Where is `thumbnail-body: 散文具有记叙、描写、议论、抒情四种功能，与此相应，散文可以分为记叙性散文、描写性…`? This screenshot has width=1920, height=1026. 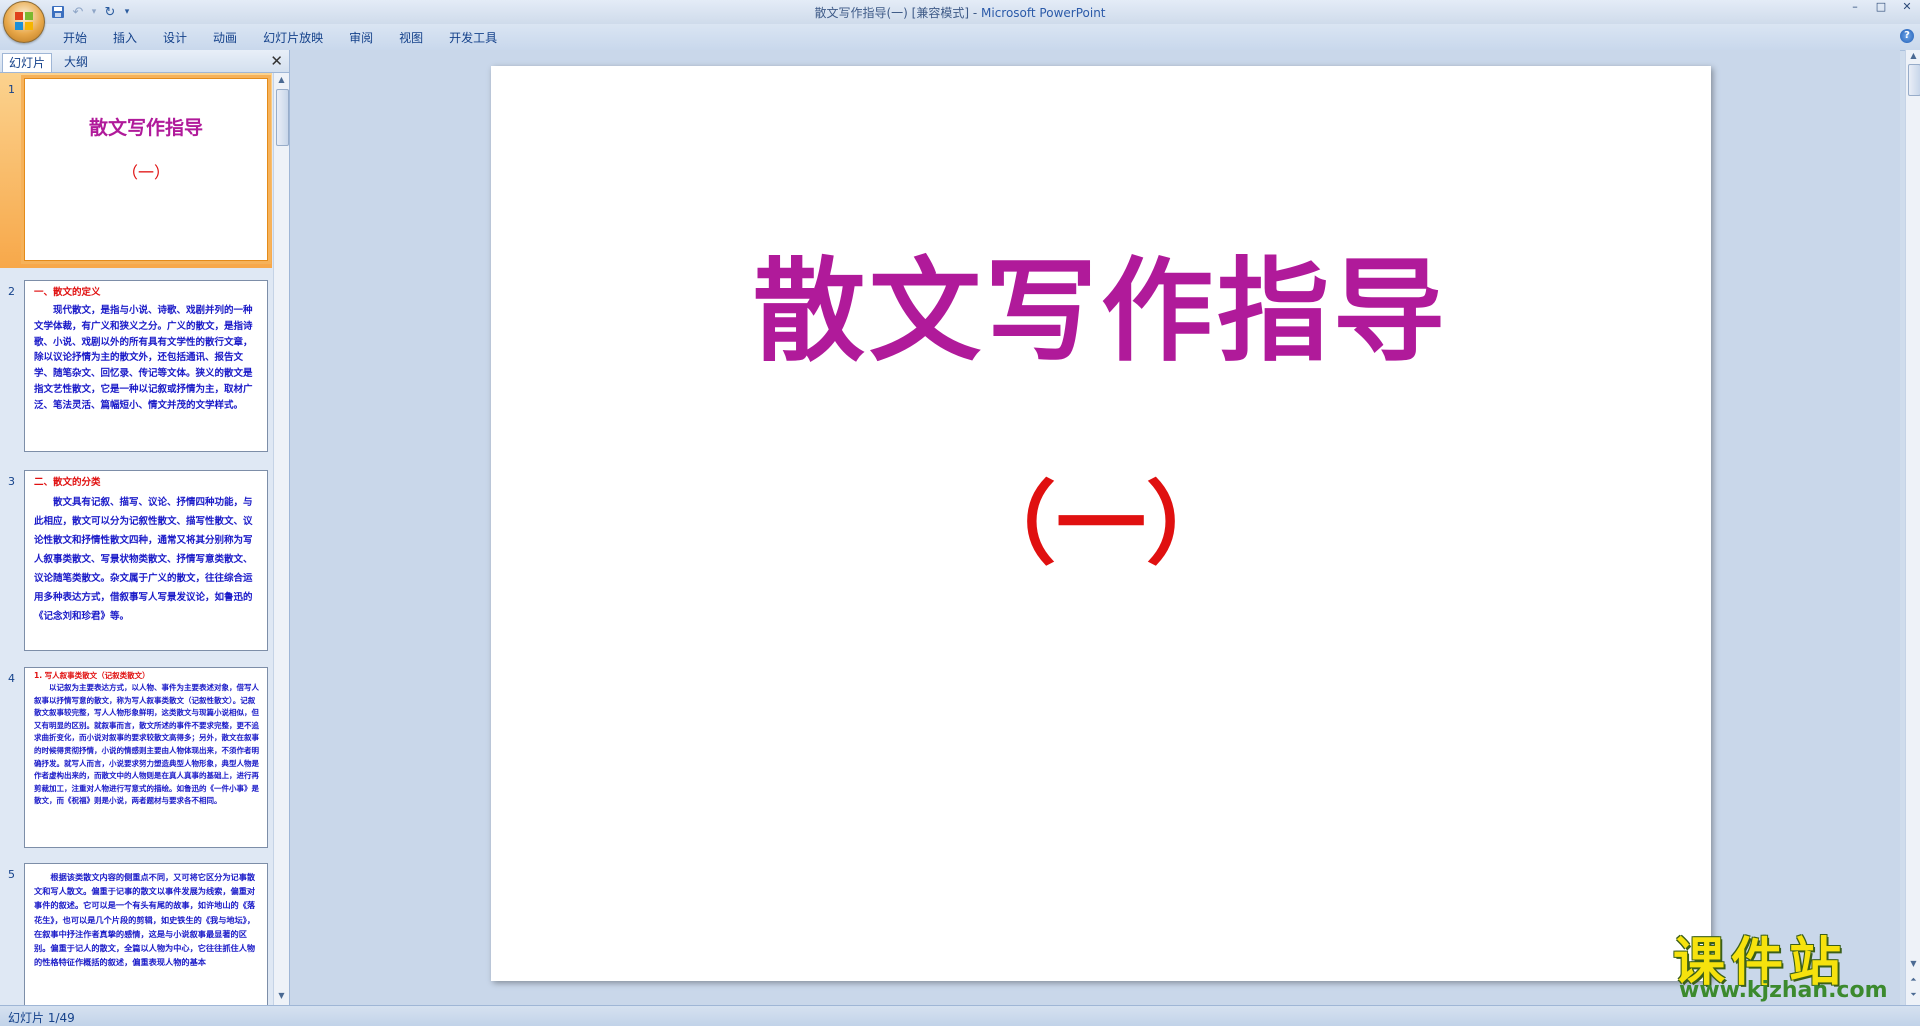 thumbnail-body: 散文具有记叙、描写、议论、抒情四种功能，与此相应，散文可以分为记叙性散文、描写性… is located at coordinates (143, 559).